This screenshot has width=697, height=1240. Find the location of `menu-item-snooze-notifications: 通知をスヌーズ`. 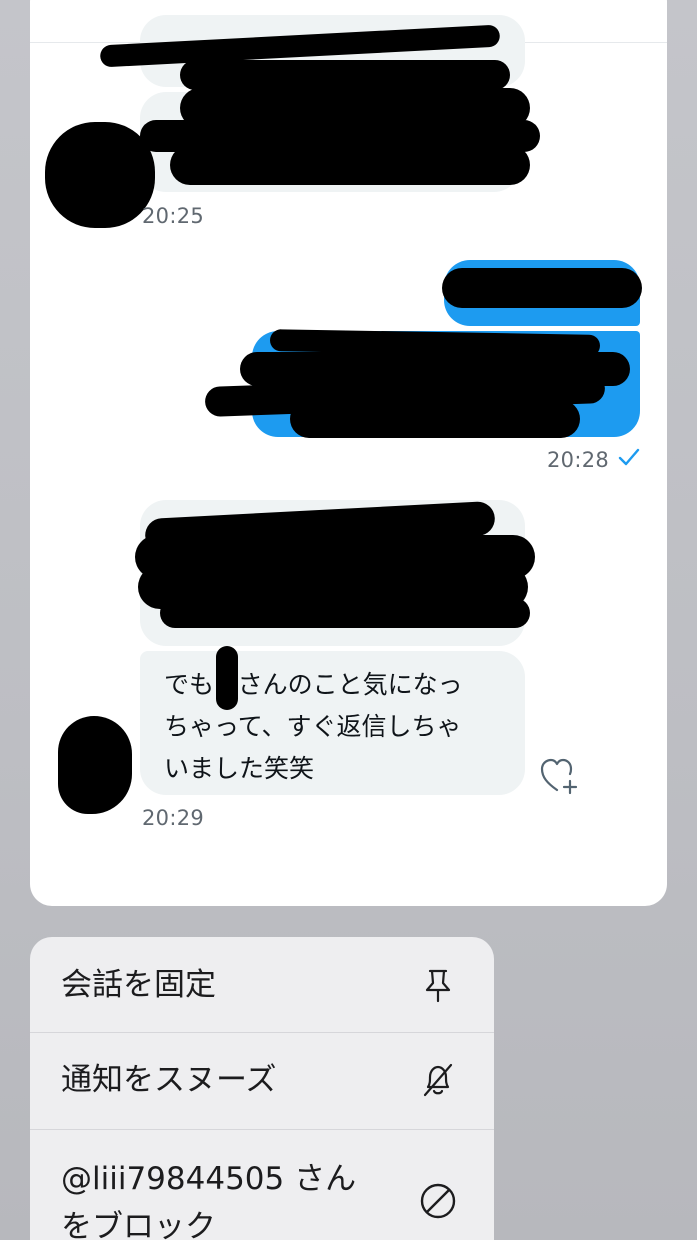

menu-item-snooze-notifications: 通知をスヌーズ is located at coordinates (262, 1082).